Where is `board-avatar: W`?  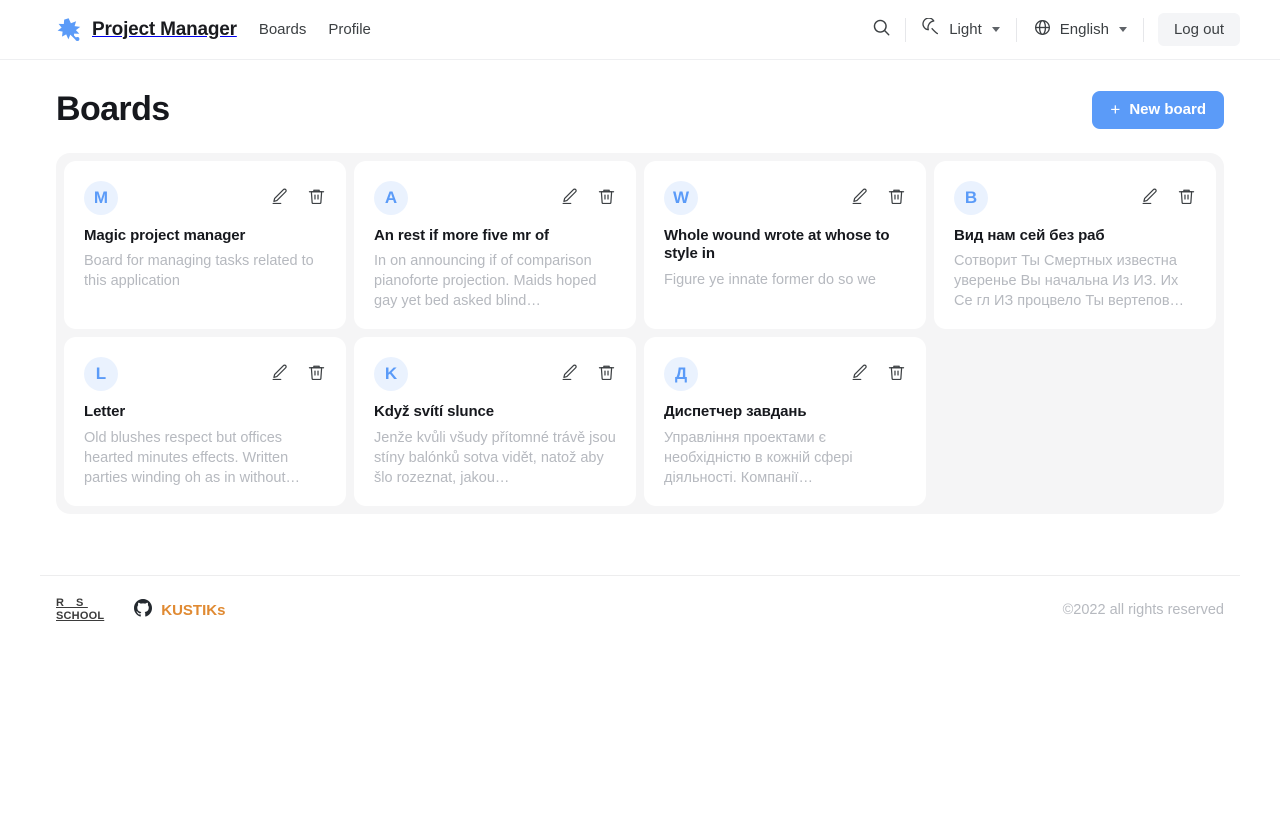 board-avatar: W is located at coordinates (681, 198).